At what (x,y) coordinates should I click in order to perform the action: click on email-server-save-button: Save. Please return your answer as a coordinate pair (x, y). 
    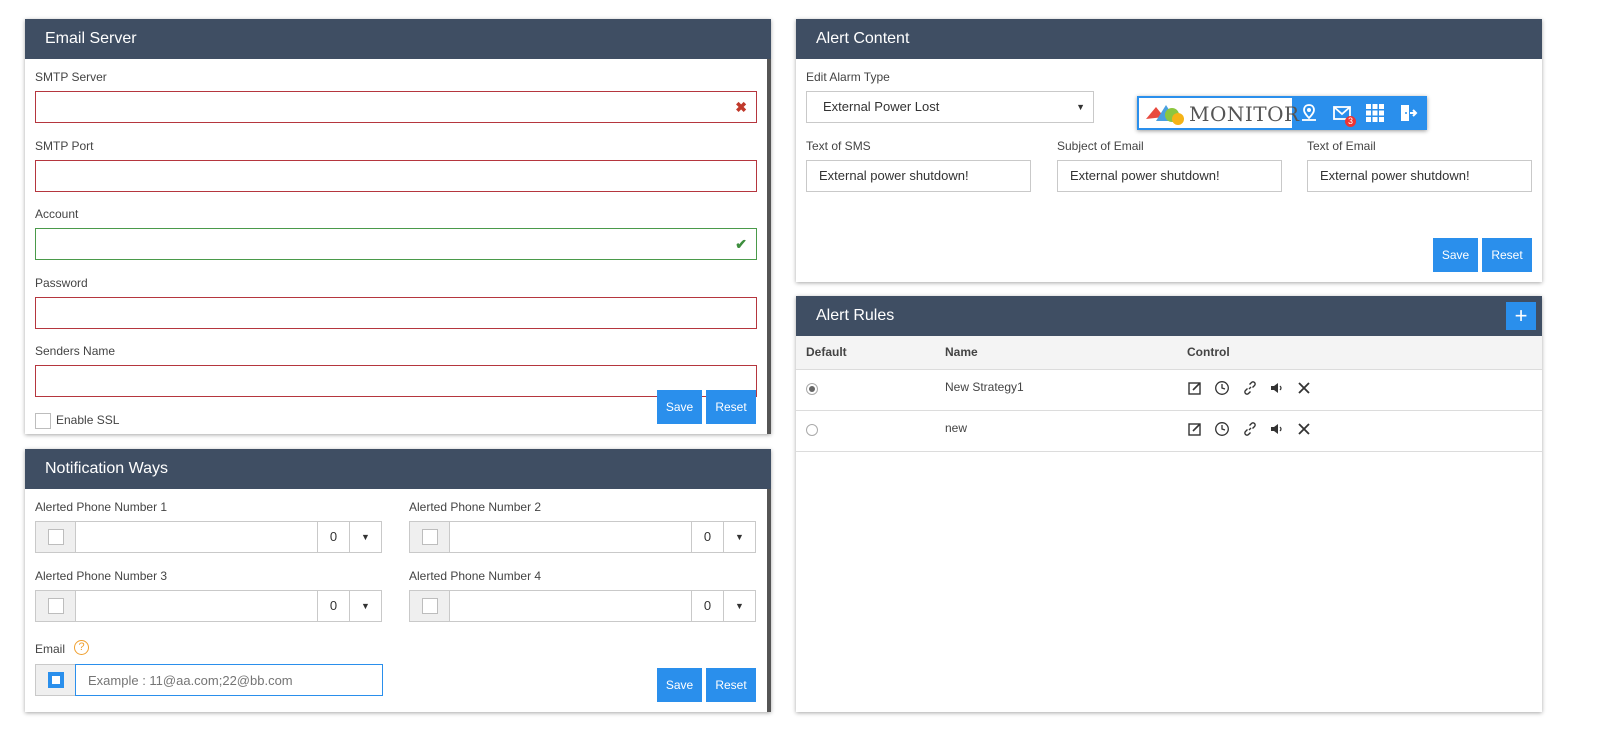
    Looking at the image, I should click on (679, 407).